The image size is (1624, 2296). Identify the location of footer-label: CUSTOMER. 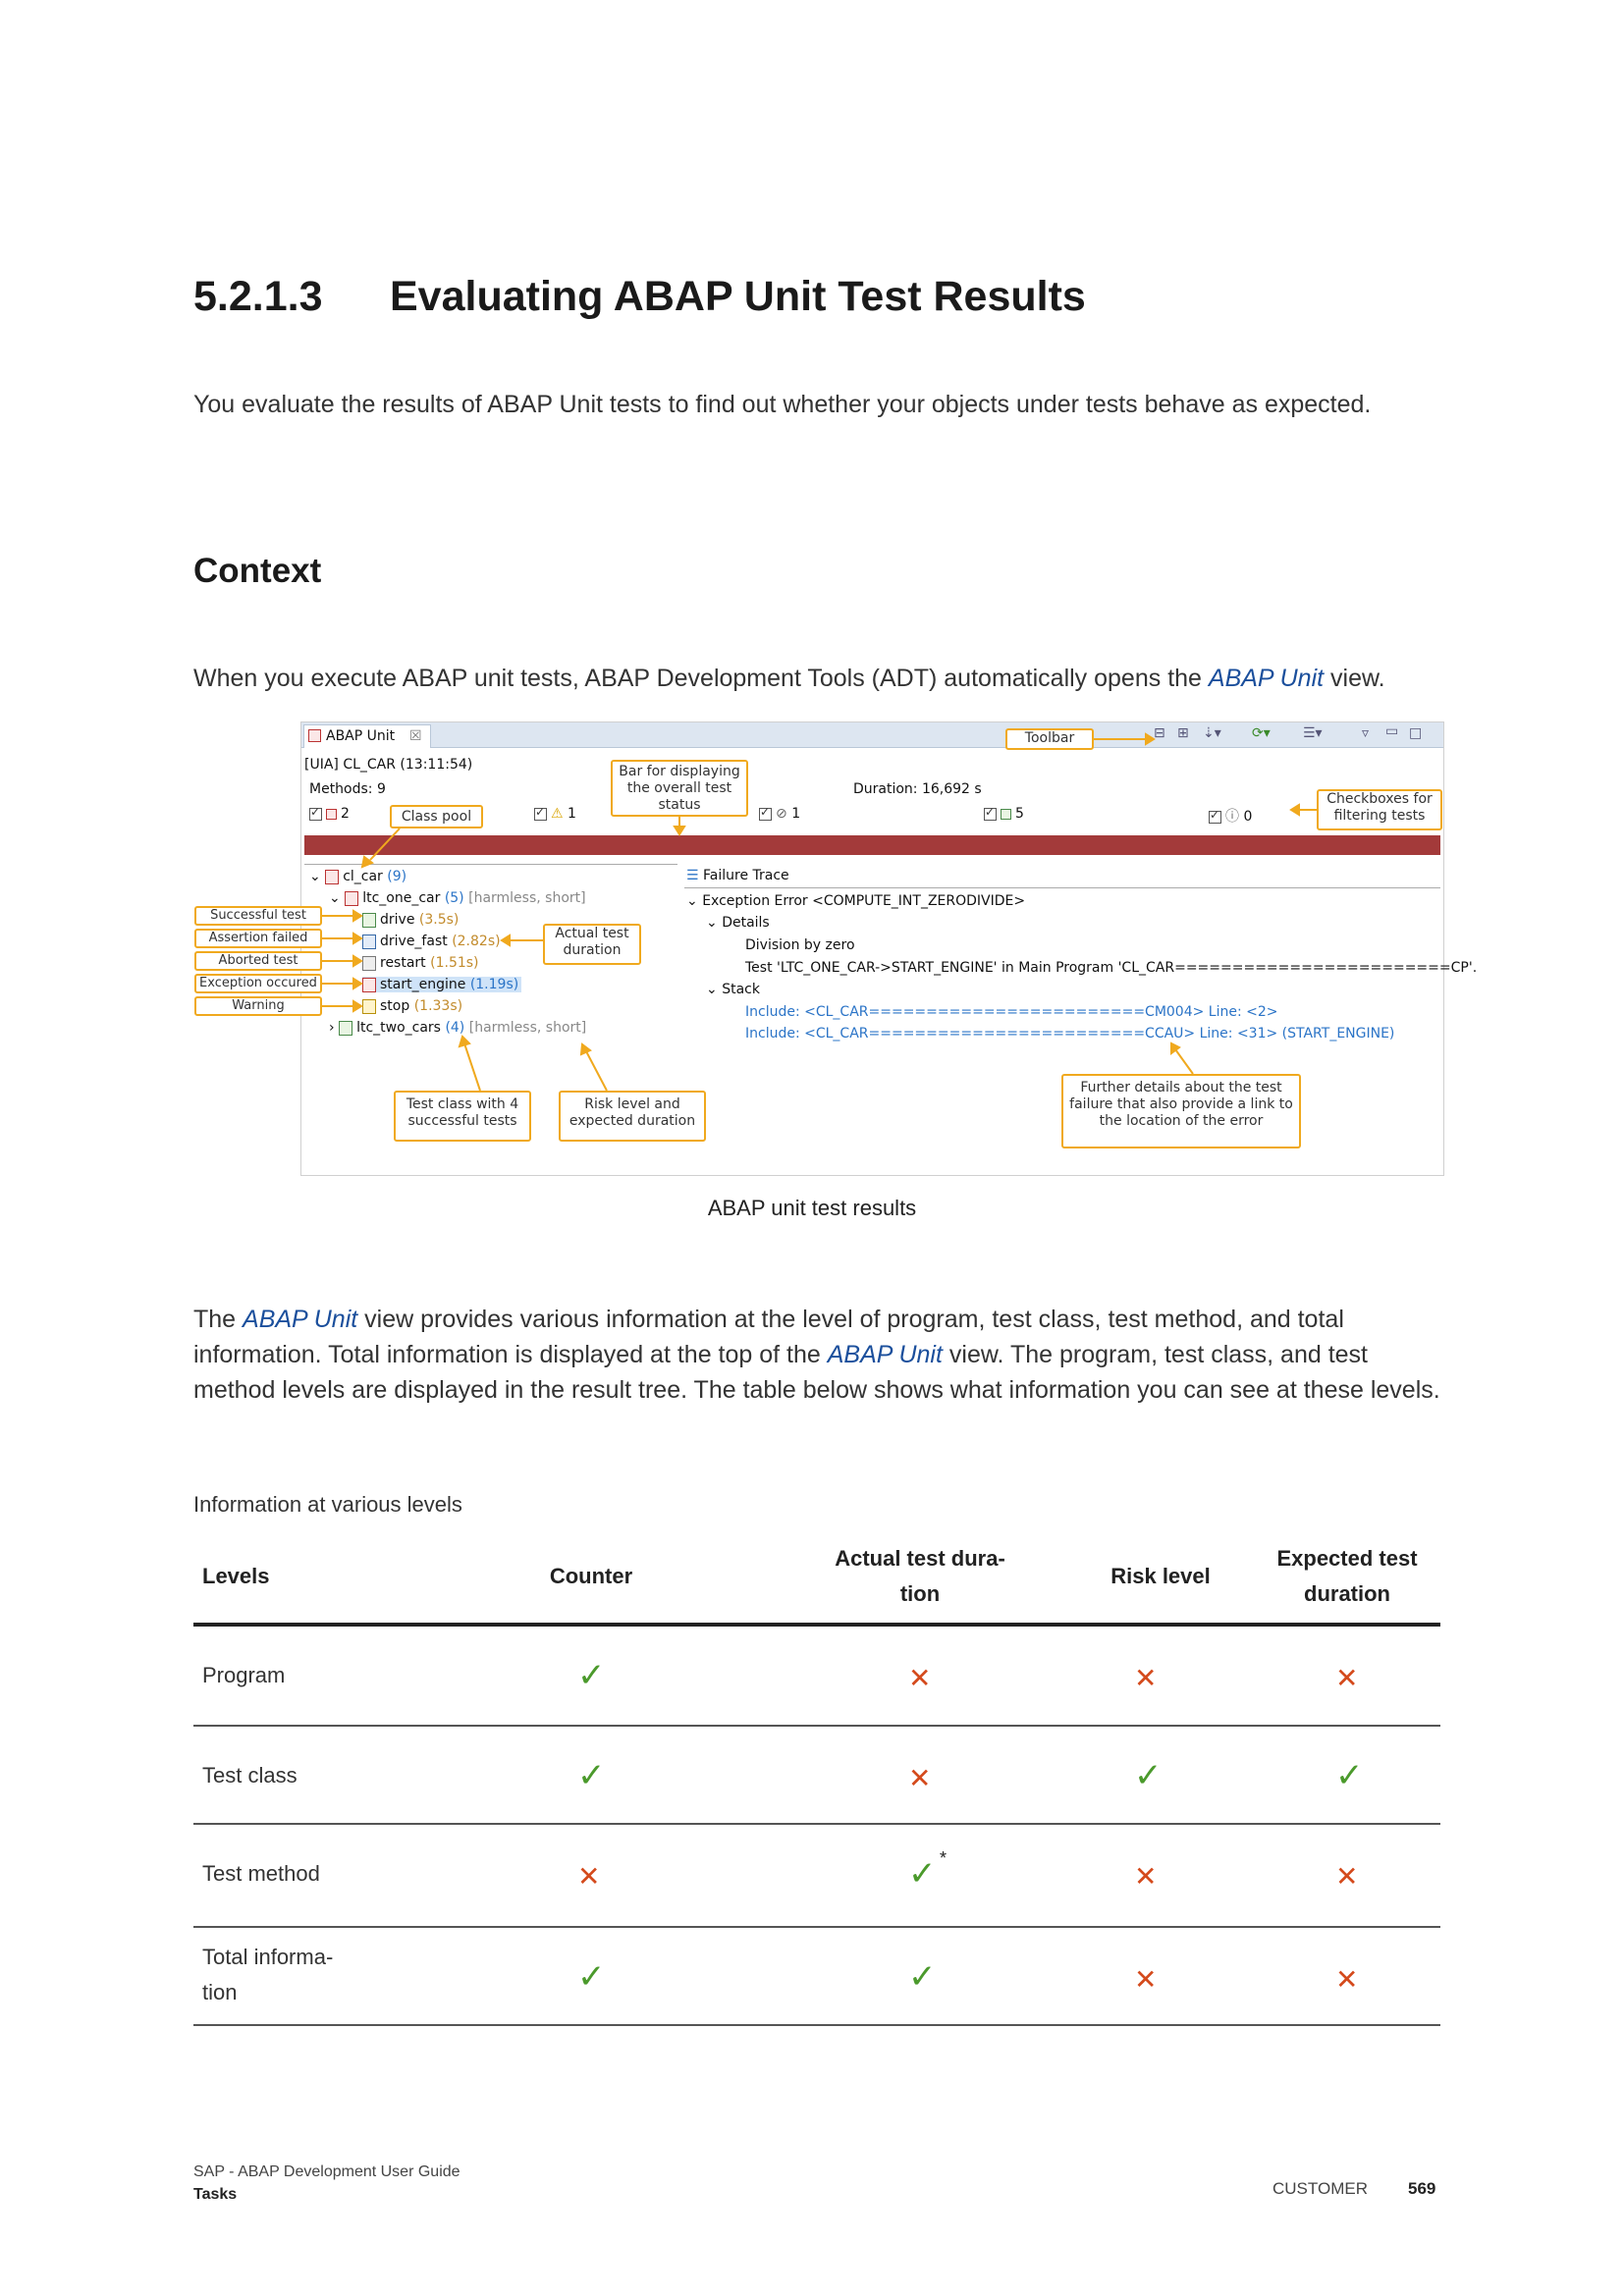
(1320, 2189).